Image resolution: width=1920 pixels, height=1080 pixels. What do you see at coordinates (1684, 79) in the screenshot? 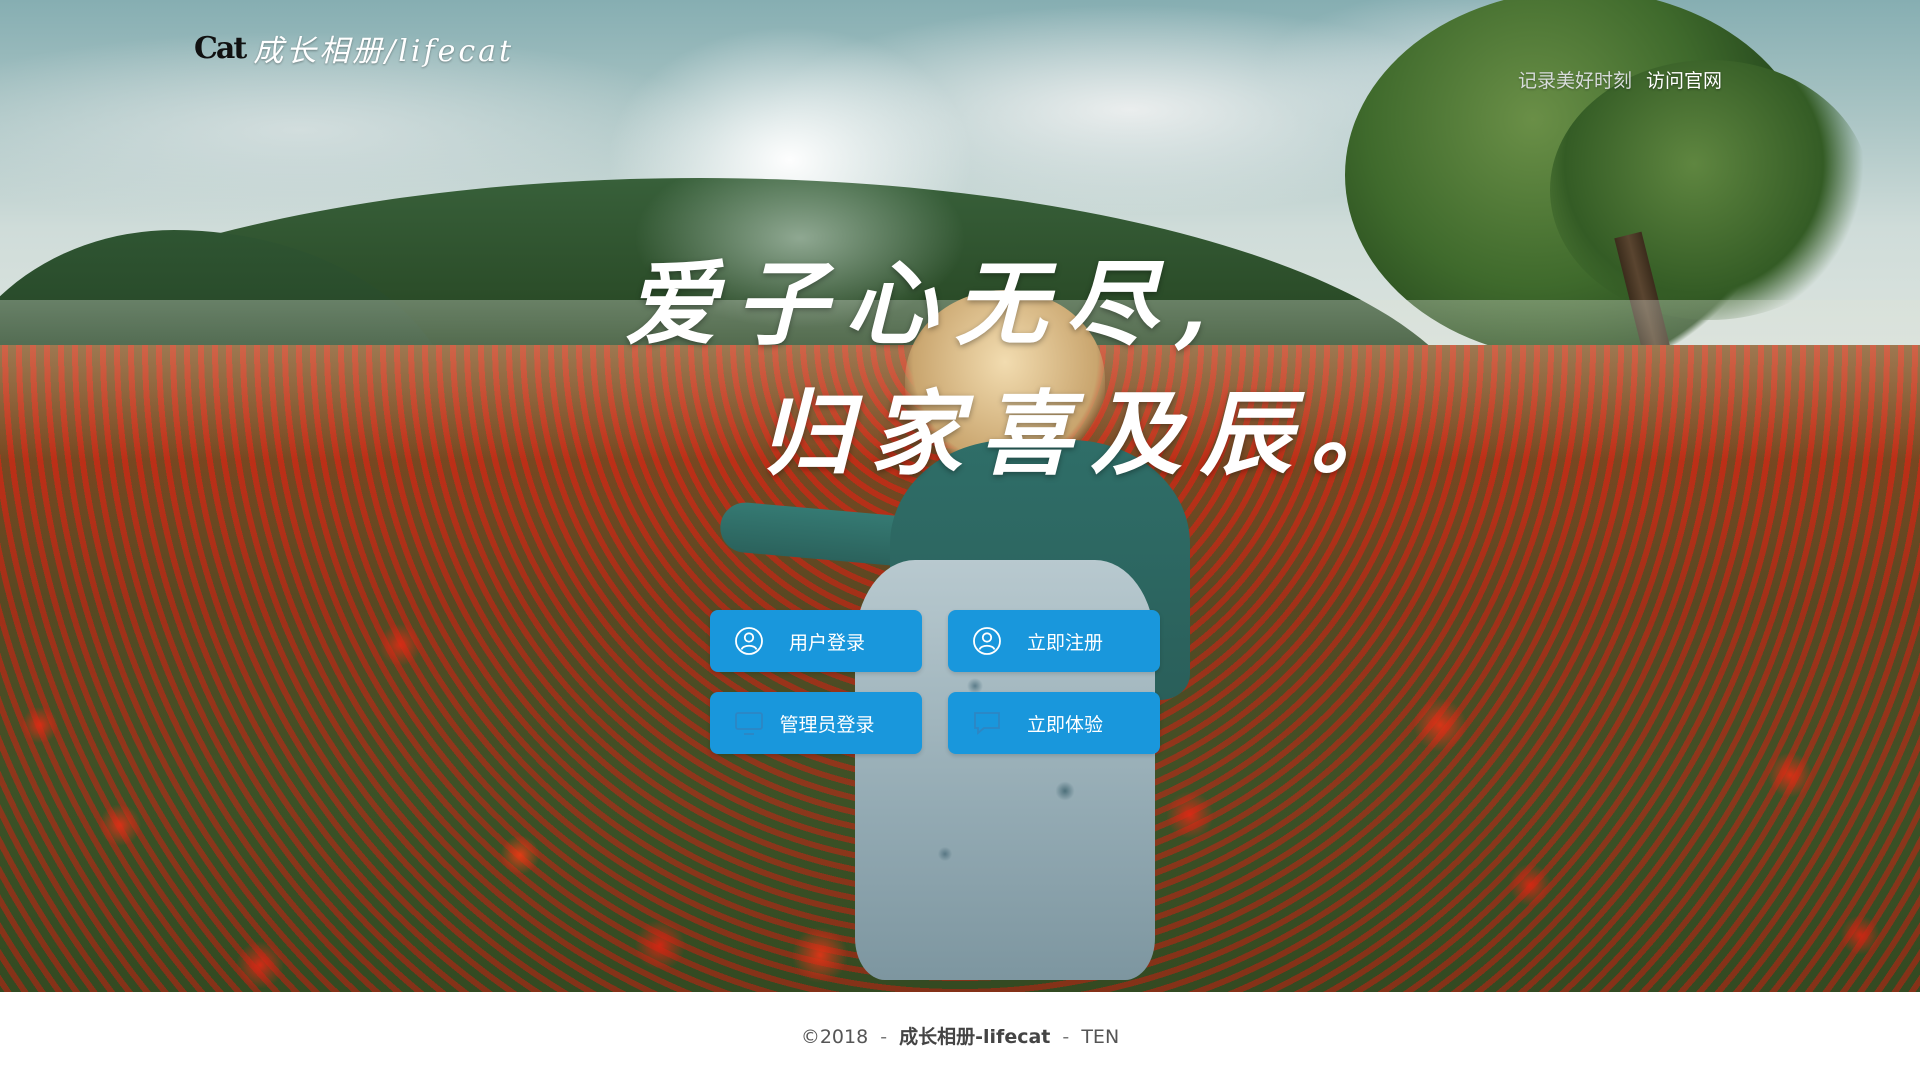
I see `visit-site-link: 访问官网` at bounding box center [1684, 79].